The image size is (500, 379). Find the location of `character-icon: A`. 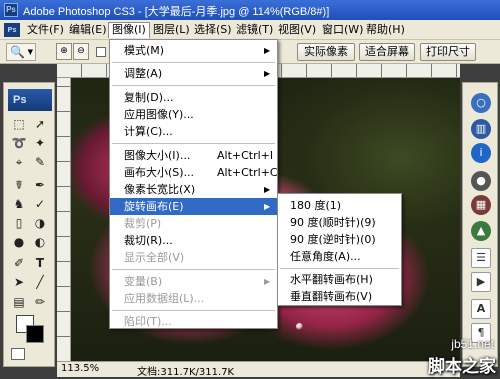

character-icon: A is located at coordinates (481, 309).